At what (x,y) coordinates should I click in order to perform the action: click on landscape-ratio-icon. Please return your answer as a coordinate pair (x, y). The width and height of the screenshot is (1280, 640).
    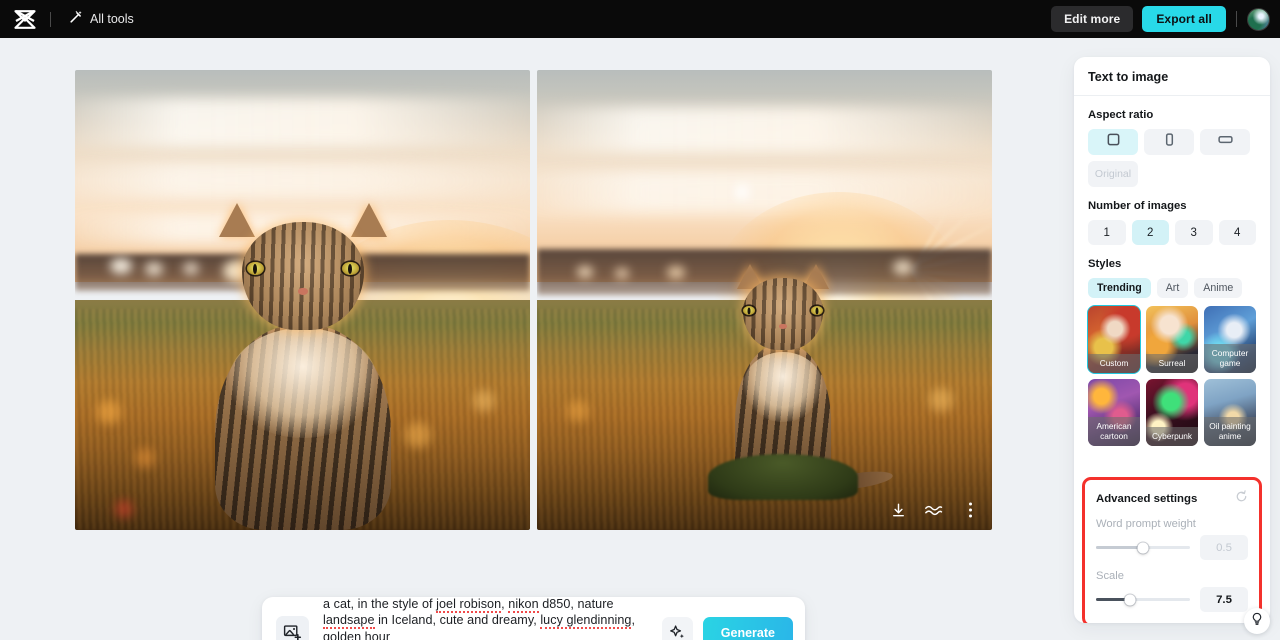
    Looking at the image, I should click on (1225, 142).